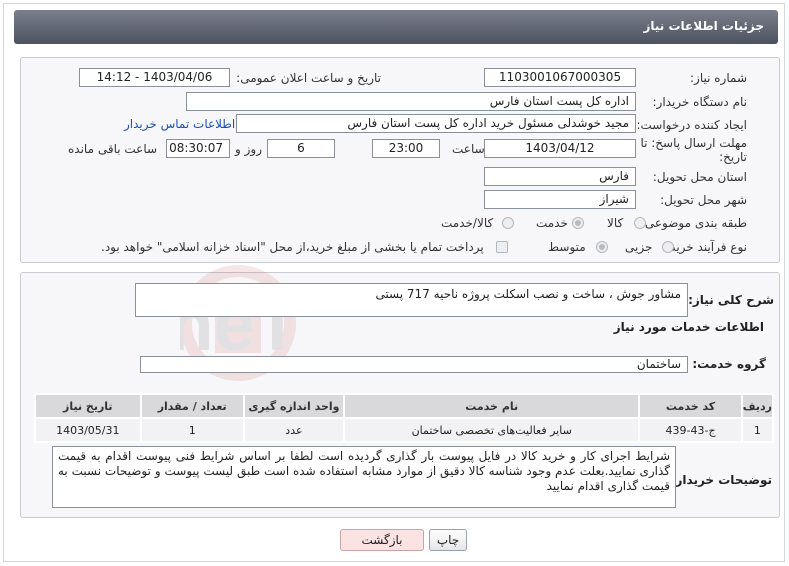 The height and width of the screenshot is (566, 789). I want to click on time-remaining-field: 08:30:07, so click(198, 148).